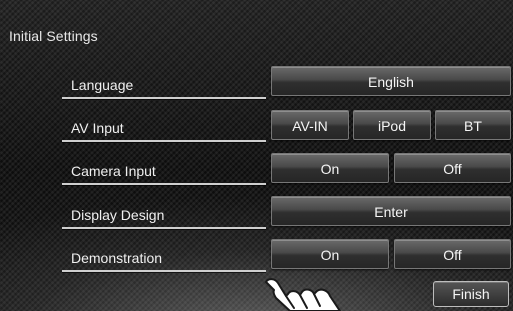 The height and width of the screenshot is (311, 513). What do you see at coordinates (164, 86) in the screenshot?
I see `language-label-row: Language` at bounding box center [164, 86].